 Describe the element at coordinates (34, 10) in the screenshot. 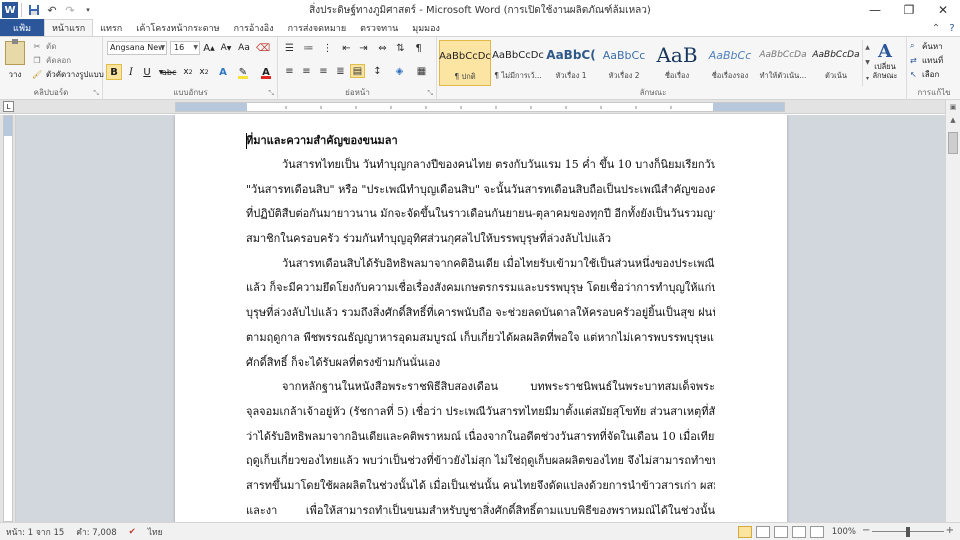

I see `save-icon` at that location.